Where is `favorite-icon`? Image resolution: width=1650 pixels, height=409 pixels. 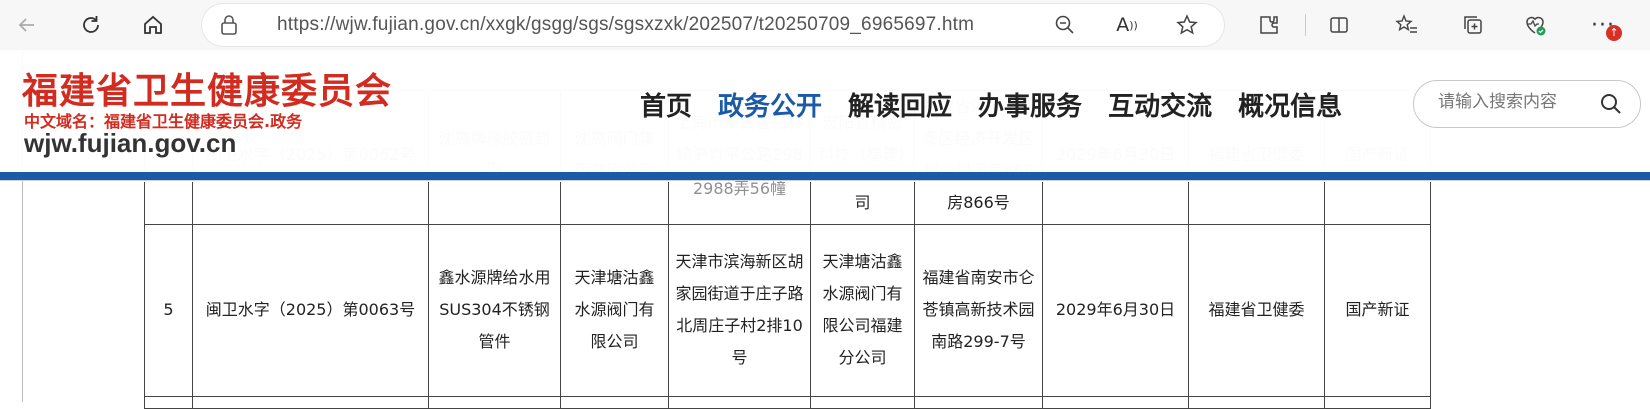 favorite-icon is located at coordinates (1187, 25).